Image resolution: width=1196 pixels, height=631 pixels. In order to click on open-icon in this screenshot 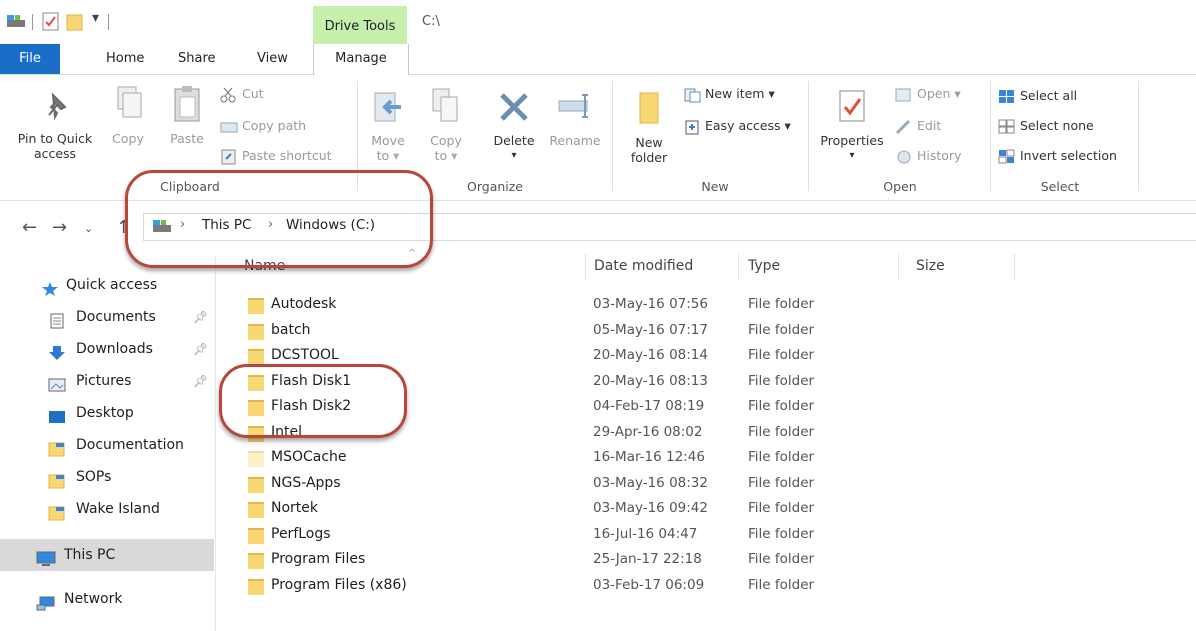, I will do `click(904, 95)`.